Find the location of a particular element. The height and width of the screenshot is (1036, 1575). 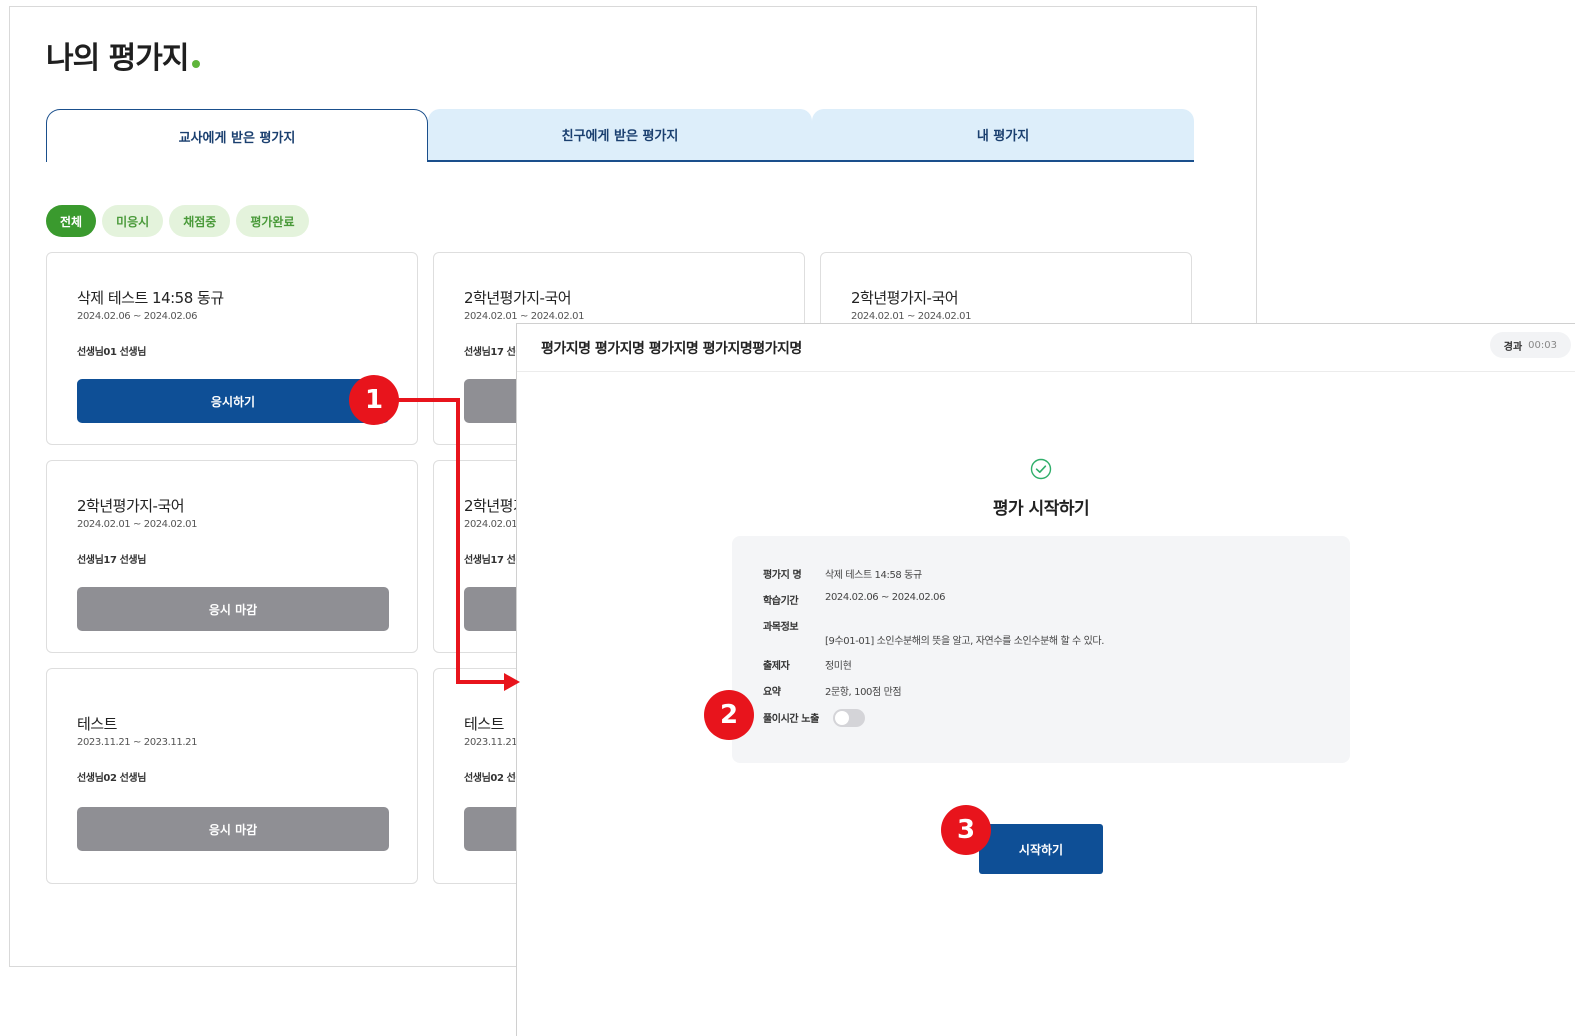

filter-completed: 평가완료 is located at coordinates (272, 221).